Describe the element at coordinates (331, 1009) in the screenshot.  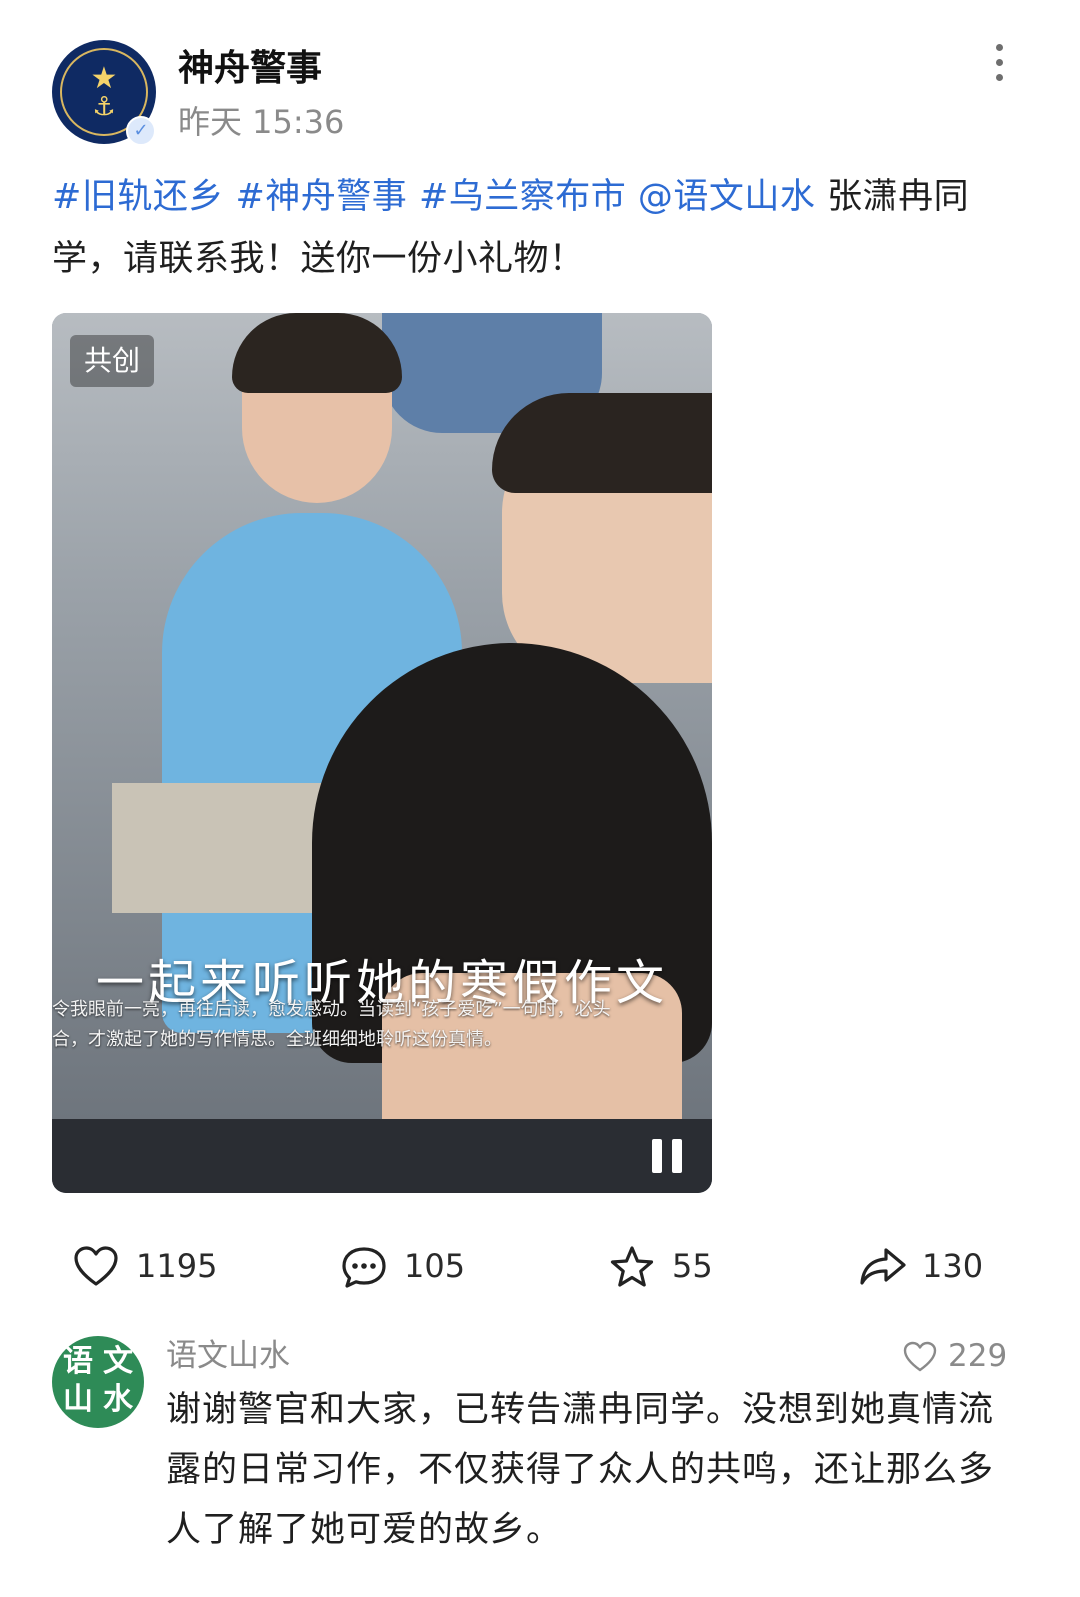
I see `subtitle-line: 令我眼前一亮，再往后读，愈发感动。当读到“孩子爱吃”一句时，必头` at that location.